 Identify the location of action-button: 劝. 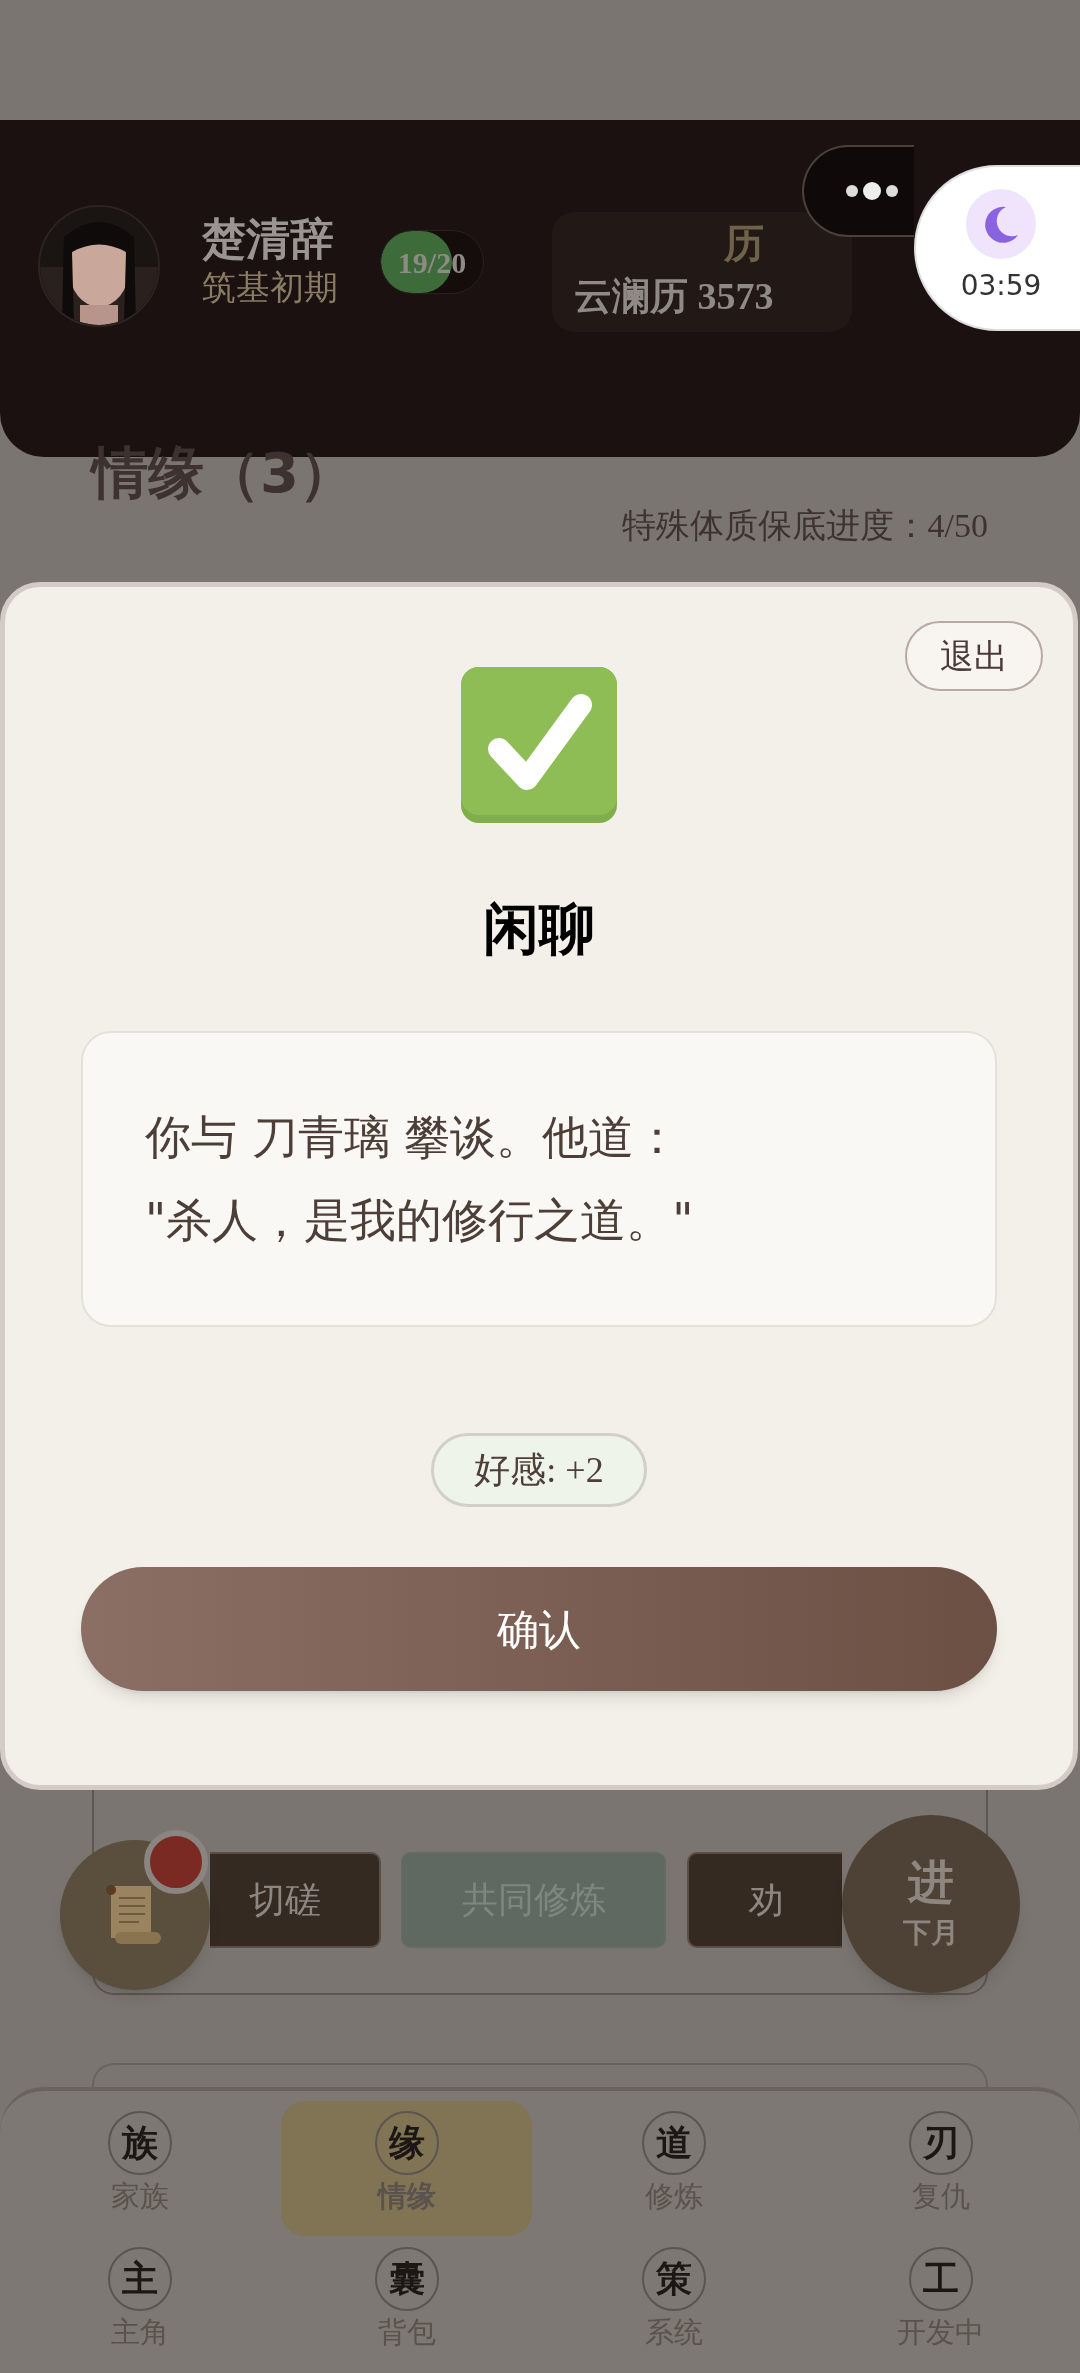
(764, 1900).